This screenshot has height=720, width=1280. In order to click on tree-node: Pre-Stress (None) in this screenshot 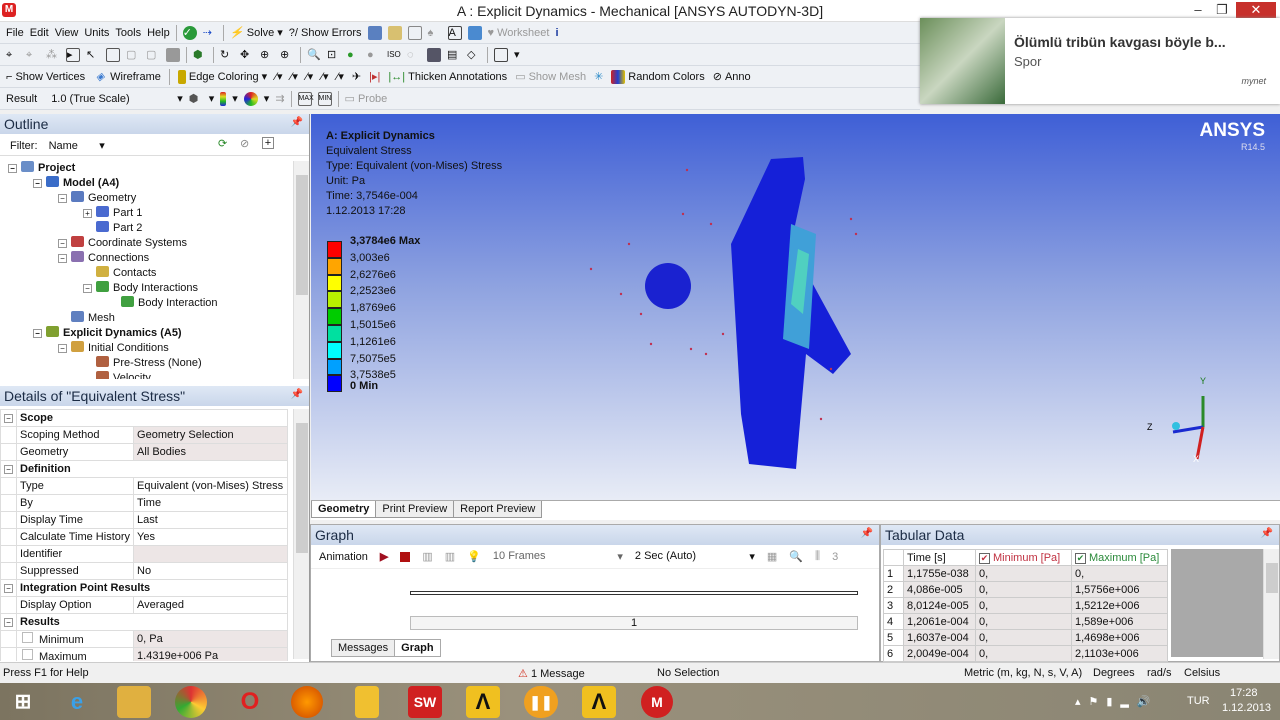, I will do `click(148, 363)`.